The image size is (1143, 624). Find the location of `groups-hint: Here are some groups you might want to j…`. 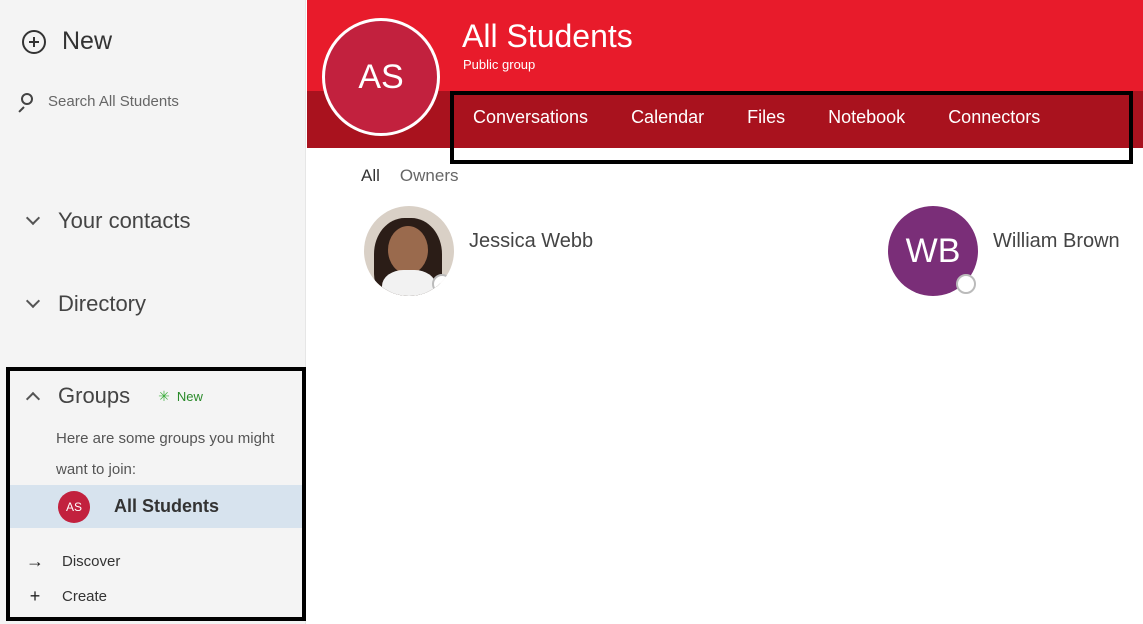

groups-hint: Here are some groups you might want to j… is located at coordinates (165, 454).